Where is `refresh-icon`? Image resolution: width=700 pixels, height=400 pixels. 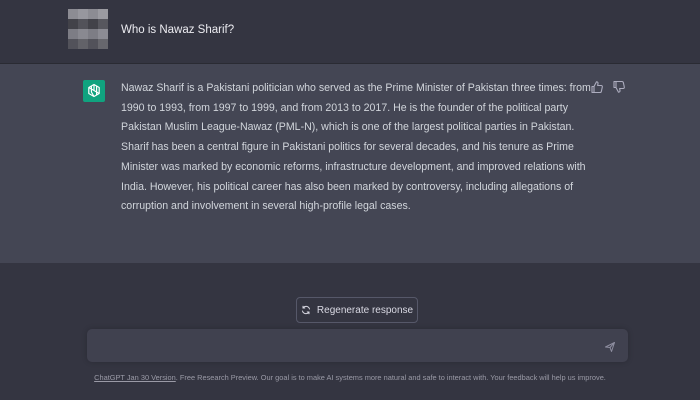
refresh-icon is located at coordinates (306, 310).